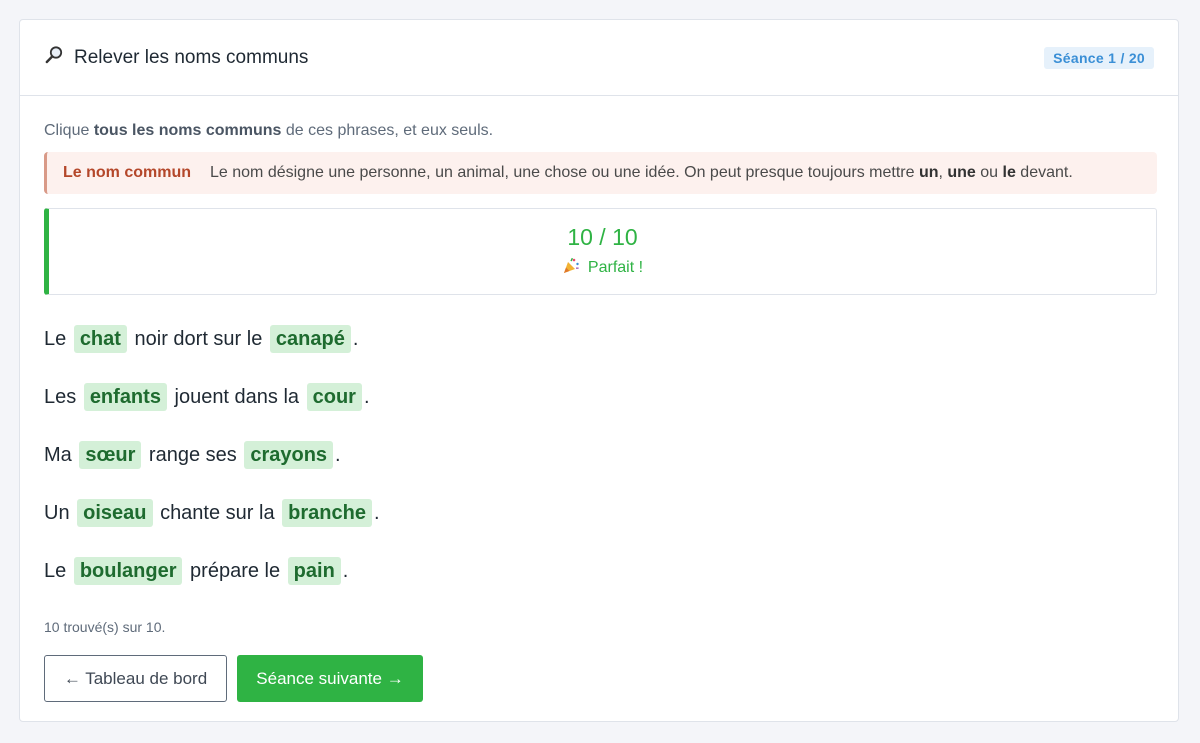  Describe the element at coordinates (1099, 57) in the screenshot. I see `session-badge: Séance 1 / 20` at that location.